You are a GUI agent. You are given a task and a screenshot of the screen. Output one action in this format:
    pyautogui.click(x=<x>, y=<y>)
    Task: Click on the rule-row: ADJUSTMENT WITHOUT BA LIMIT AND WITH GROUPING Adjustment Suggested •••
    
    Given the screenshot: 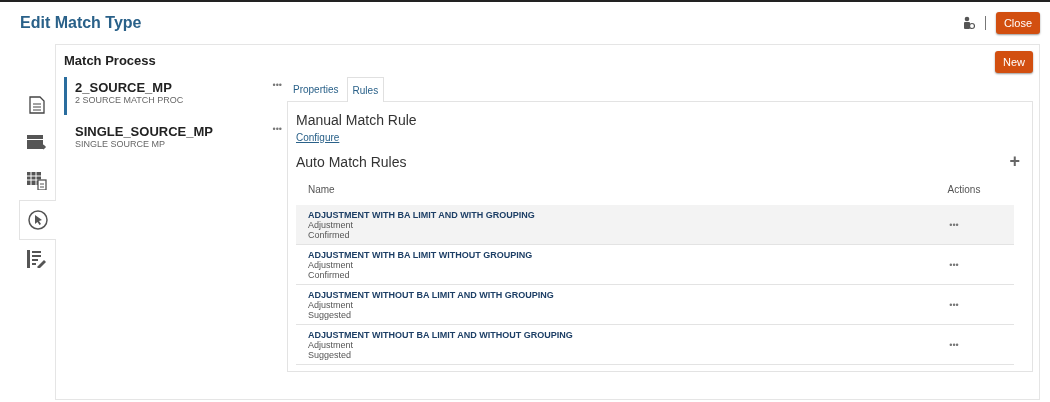 What is the action you would take?
    pyautogui.click(x=655, y=305)
    